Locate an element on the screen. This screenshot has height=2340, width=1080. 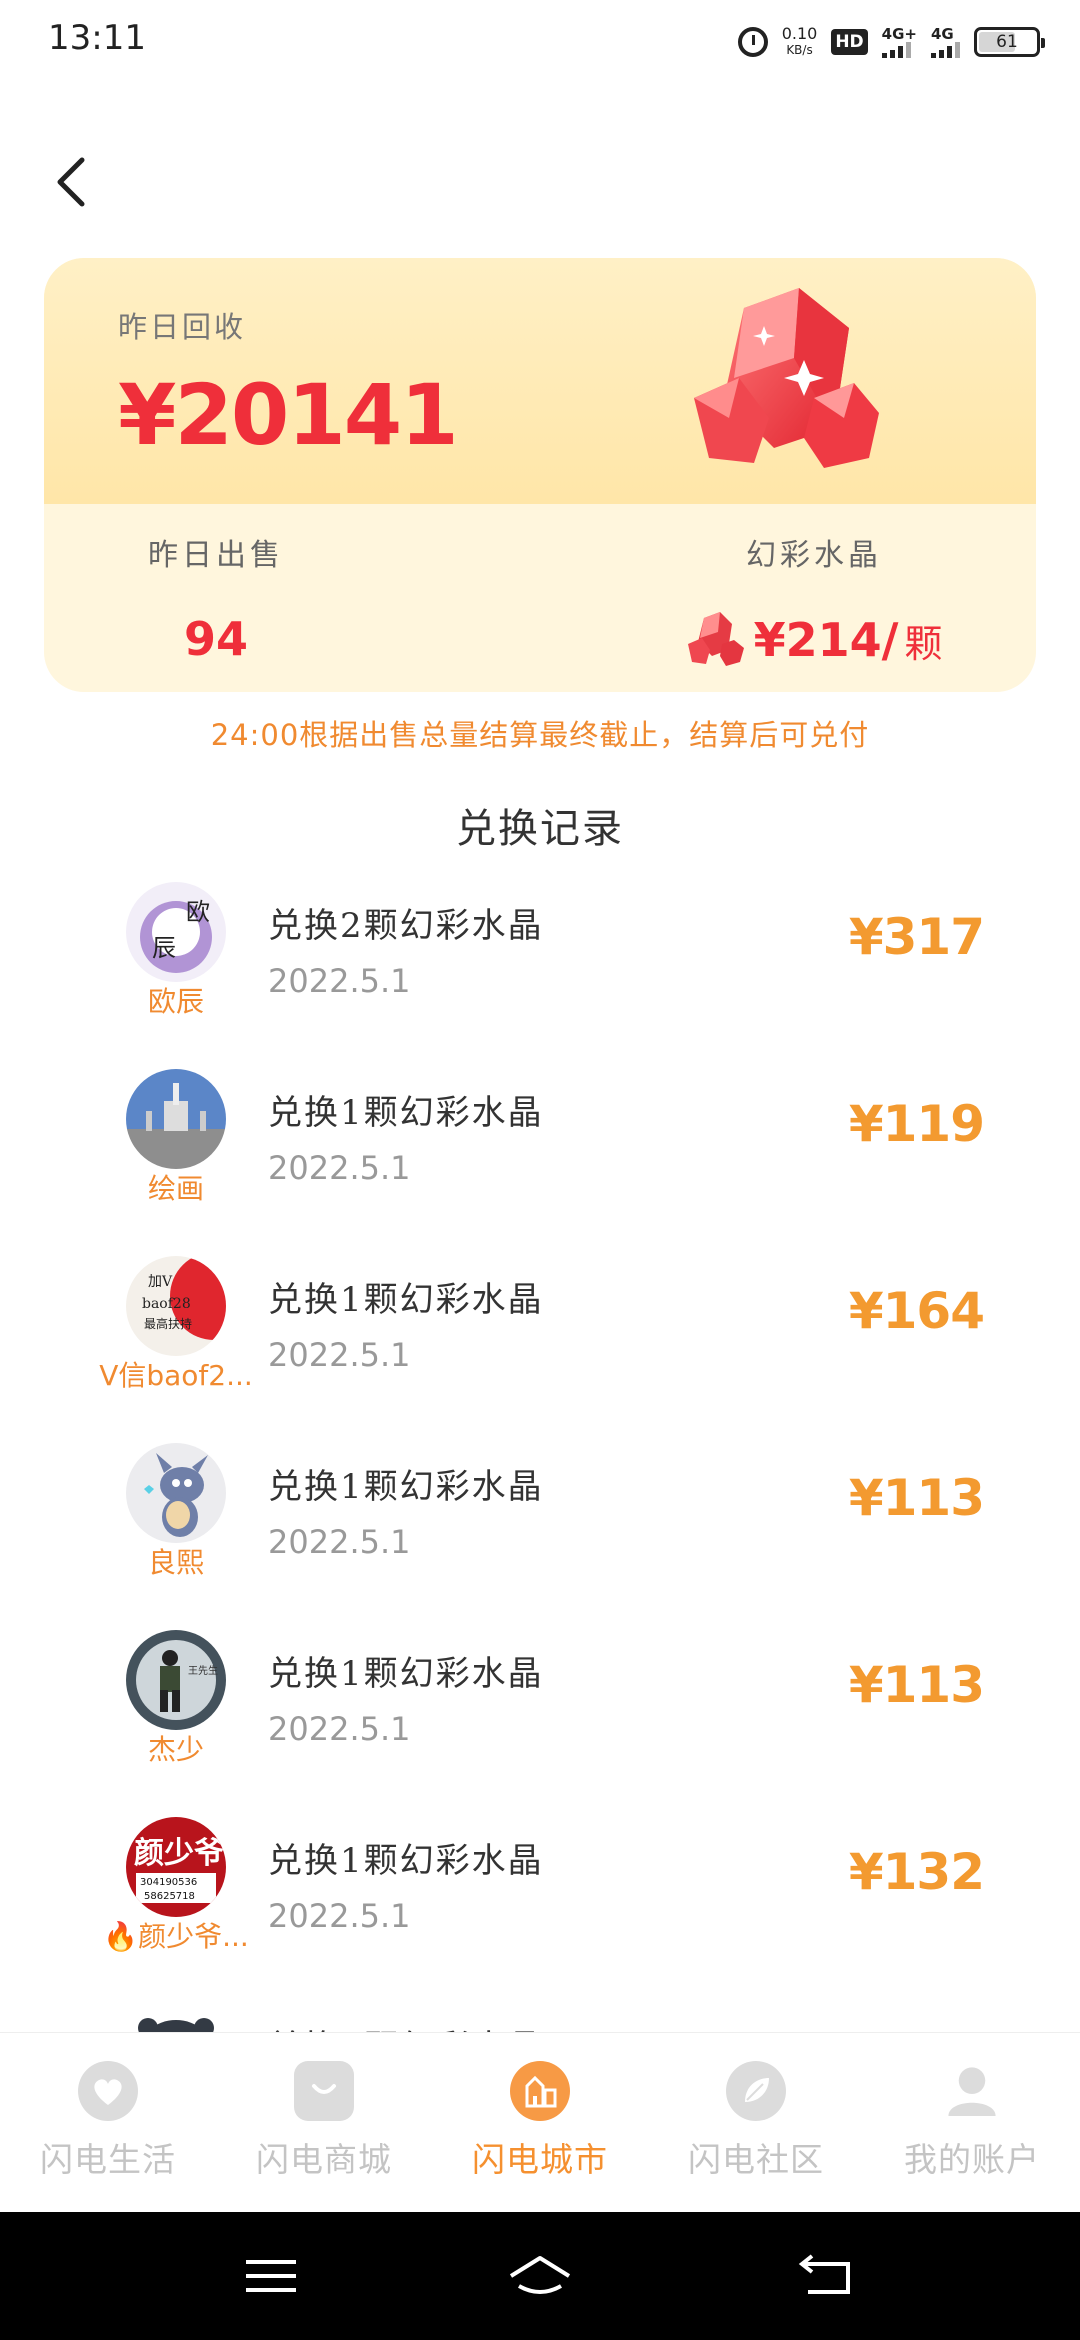
net1-label: 4G+ is located at coordinates (899, 34).